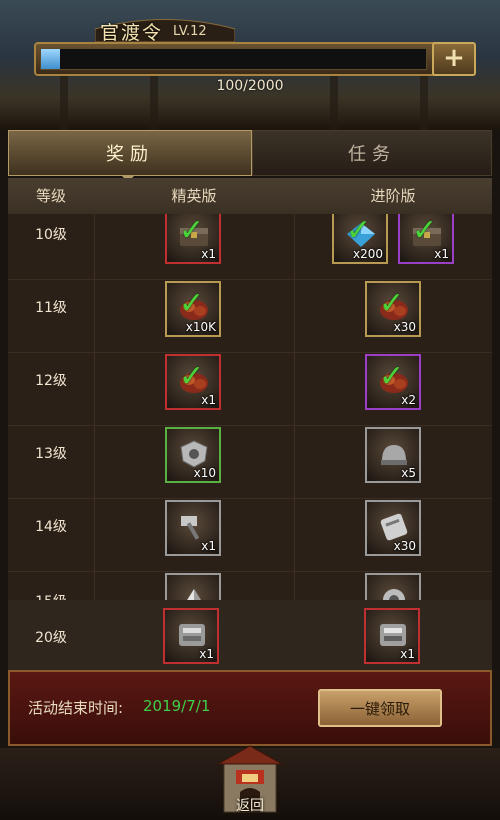 The width and height of the screenshot is (500, 820). Describe the element at coordinates (177, 706) in the screenshot. I see `event-end-date: 2019/7/1` at that location.